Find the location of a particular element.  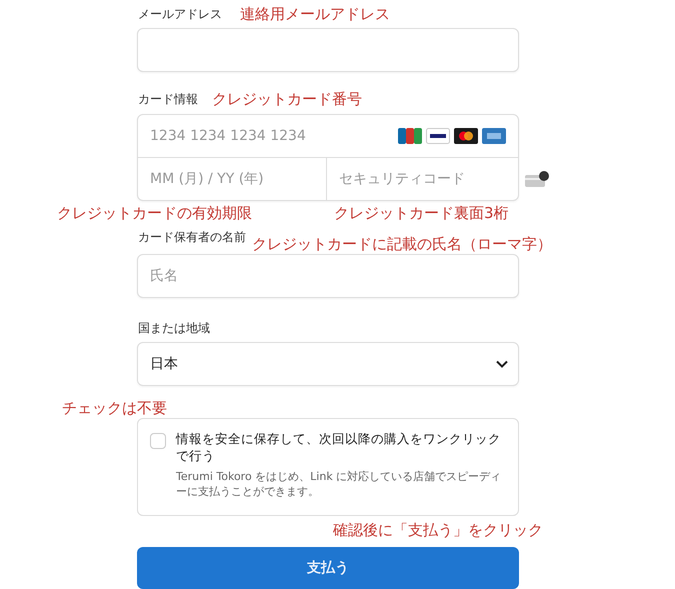

card-back-icon is located at coordinates (537, 179).